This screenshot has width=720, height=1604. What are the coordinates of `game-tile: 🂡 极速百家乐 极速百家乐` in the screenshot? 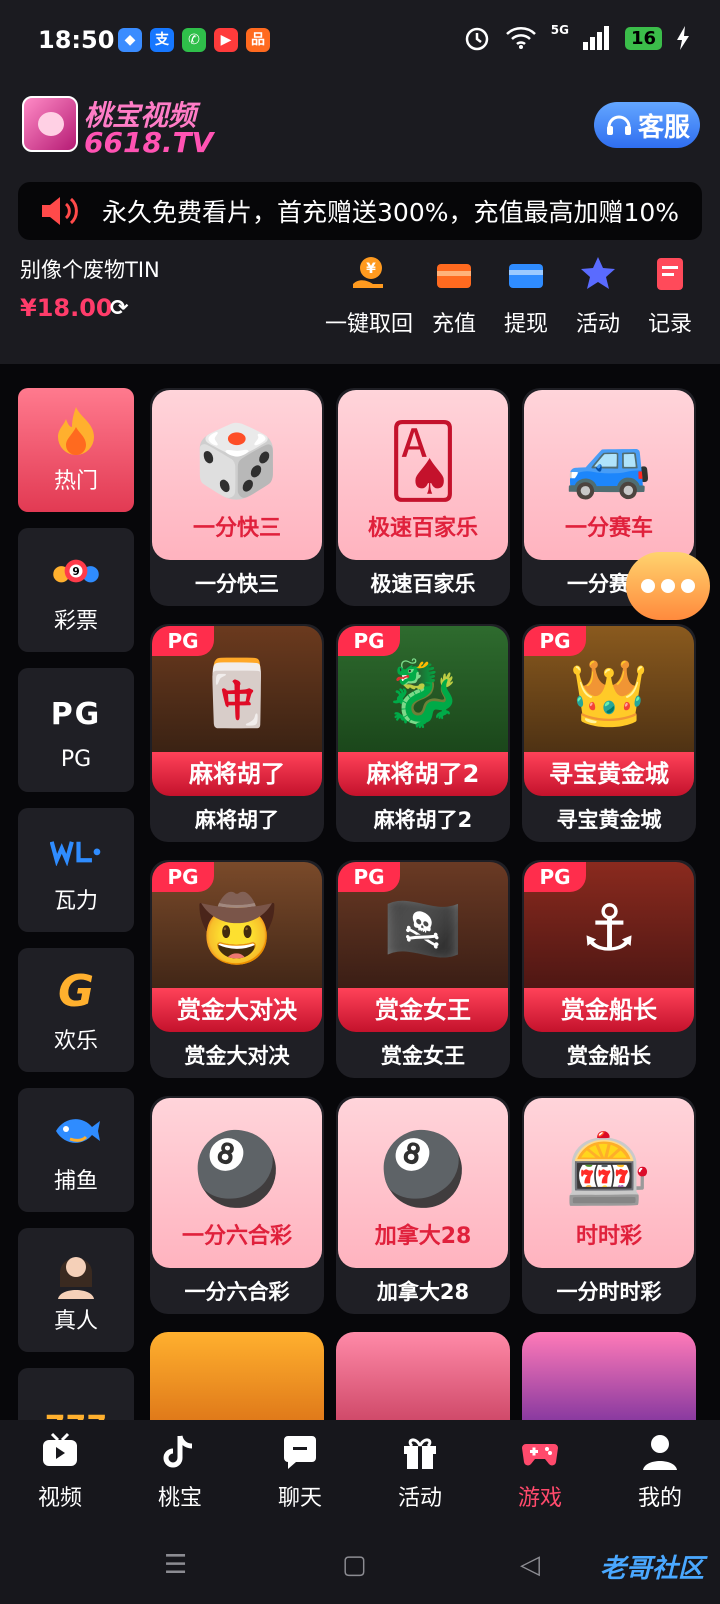 It's located at (423, 497).